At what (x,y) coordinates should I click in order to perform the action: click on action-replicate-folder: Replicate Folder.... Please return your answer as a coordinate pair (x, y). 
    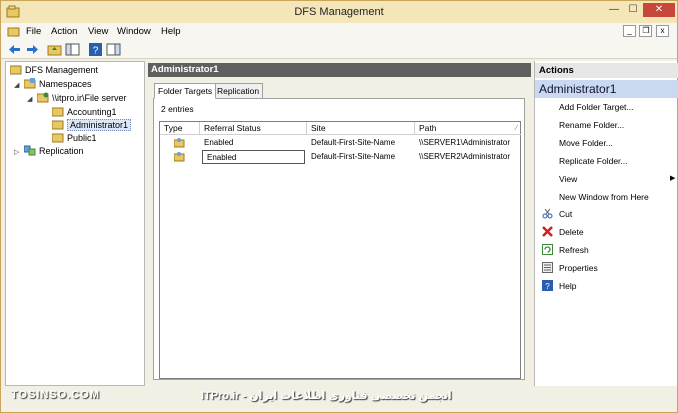
    Looking at the image, I should click on (593, 161).